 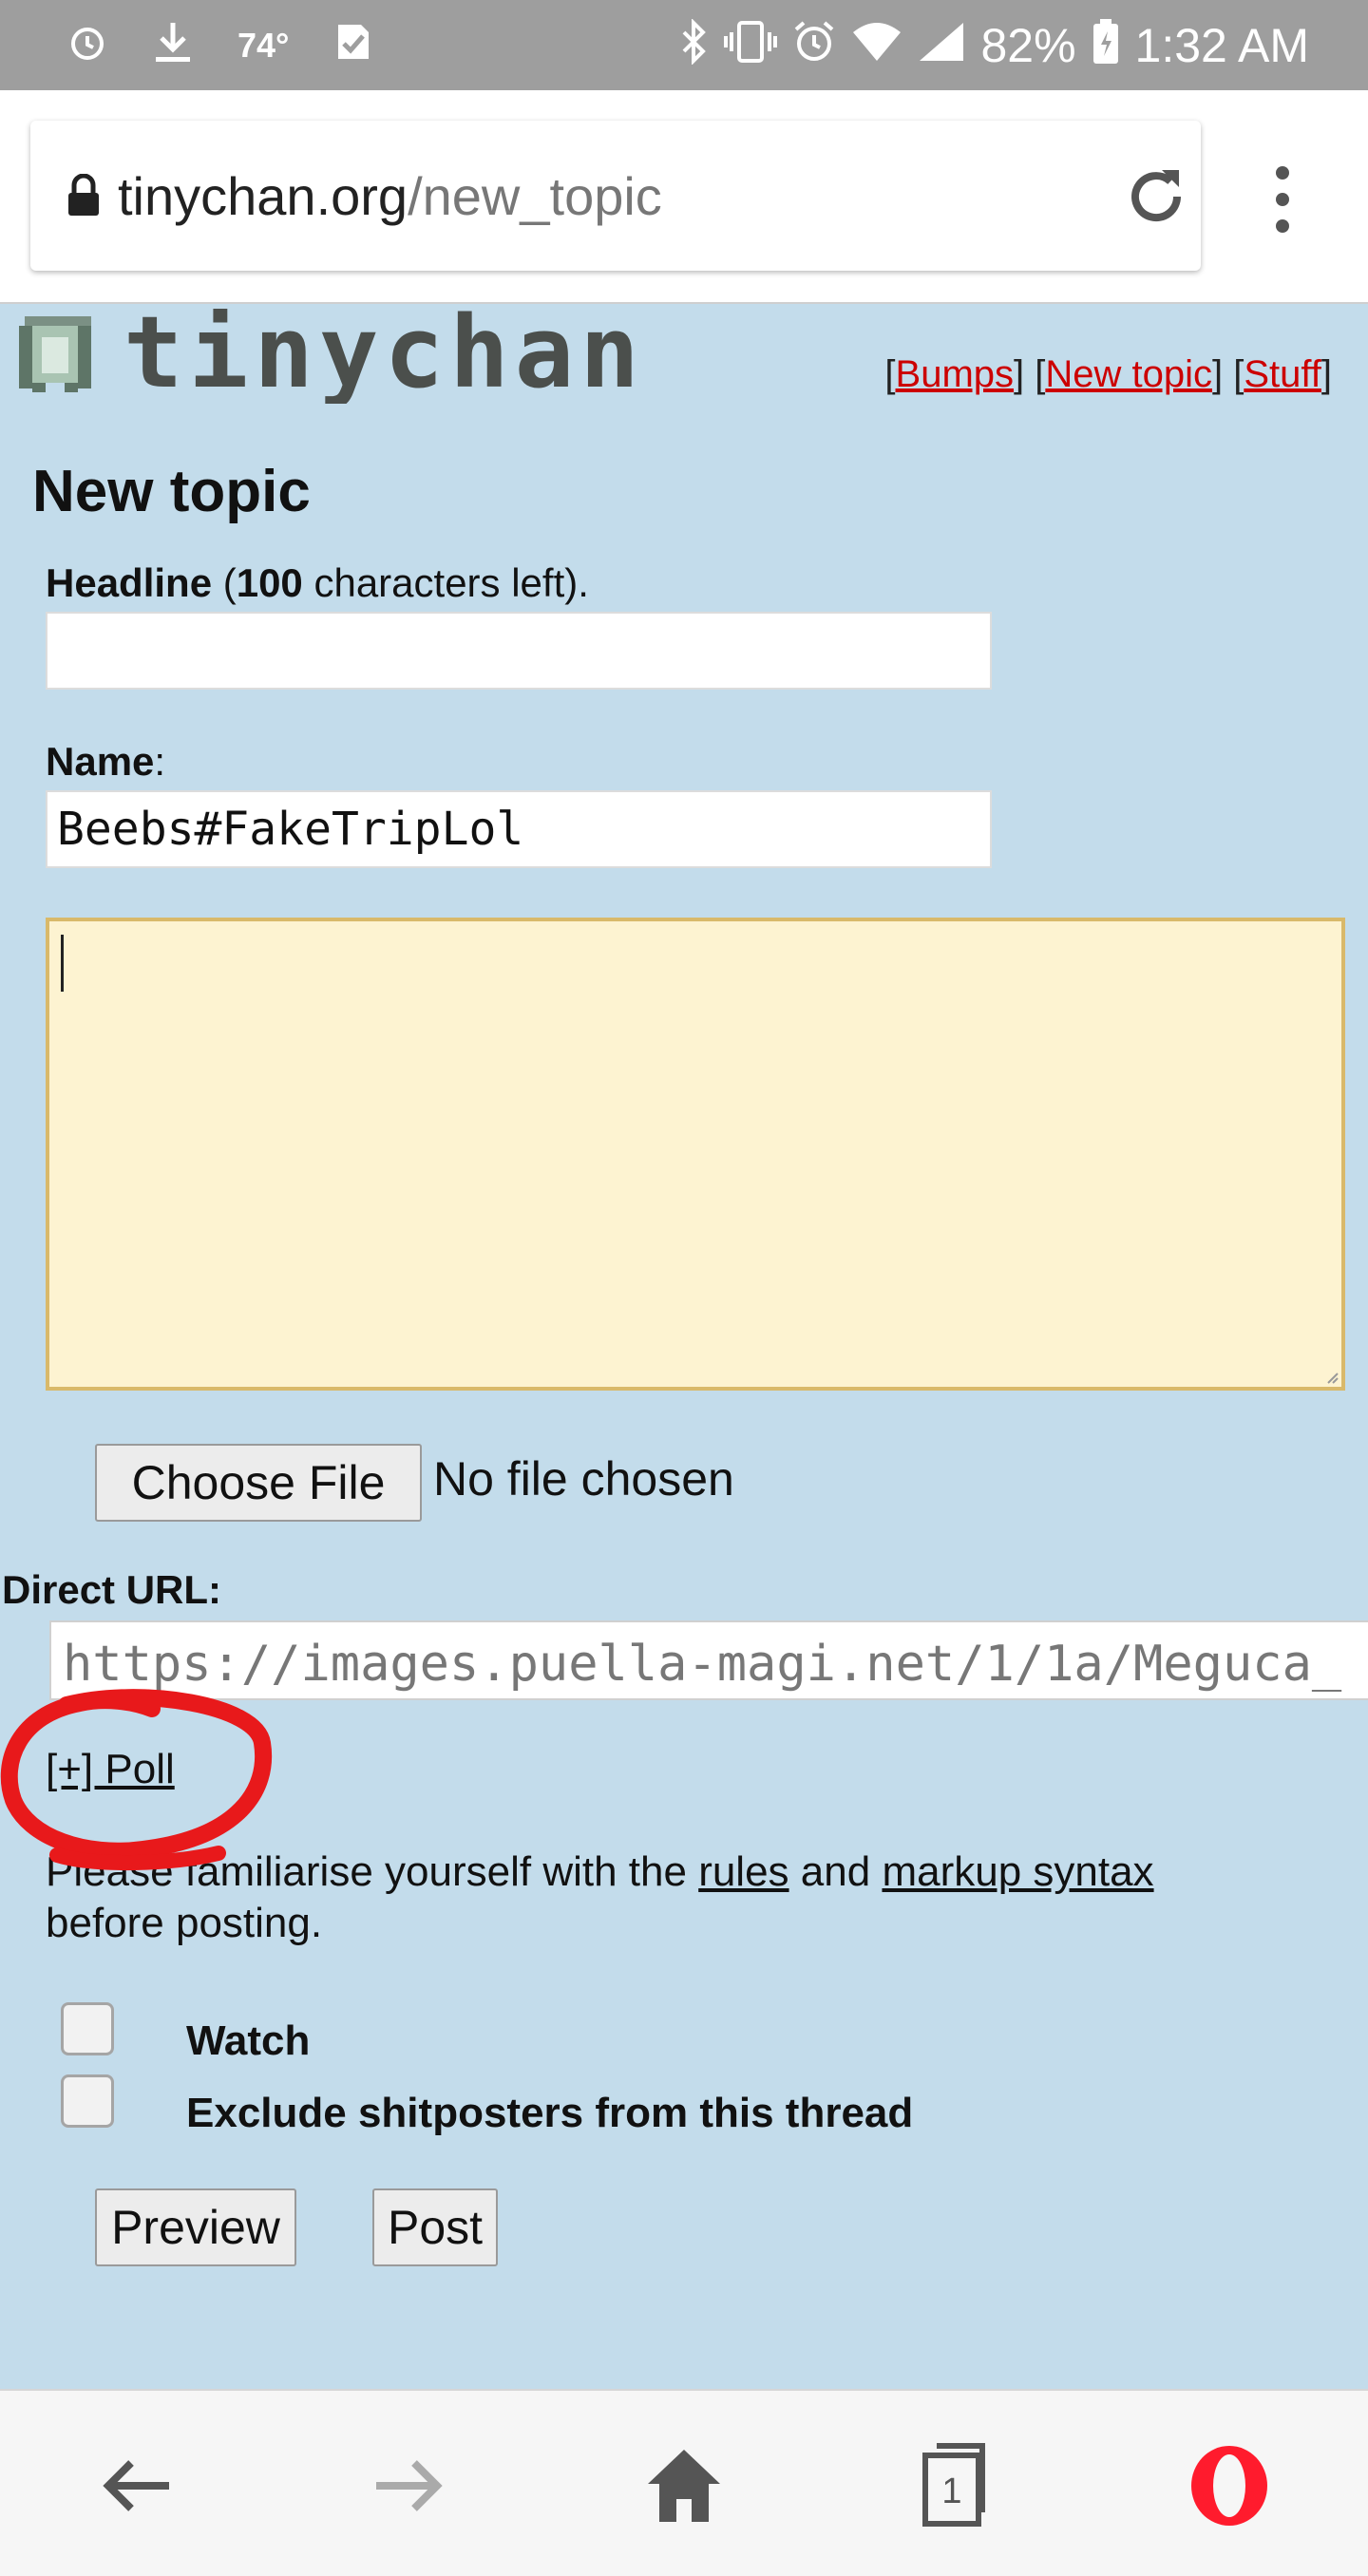 What do you see at coordinates (258, 1483) in the screenshot?
I see `choose-file-button: Choose File` at bounding box center [258, 1483].